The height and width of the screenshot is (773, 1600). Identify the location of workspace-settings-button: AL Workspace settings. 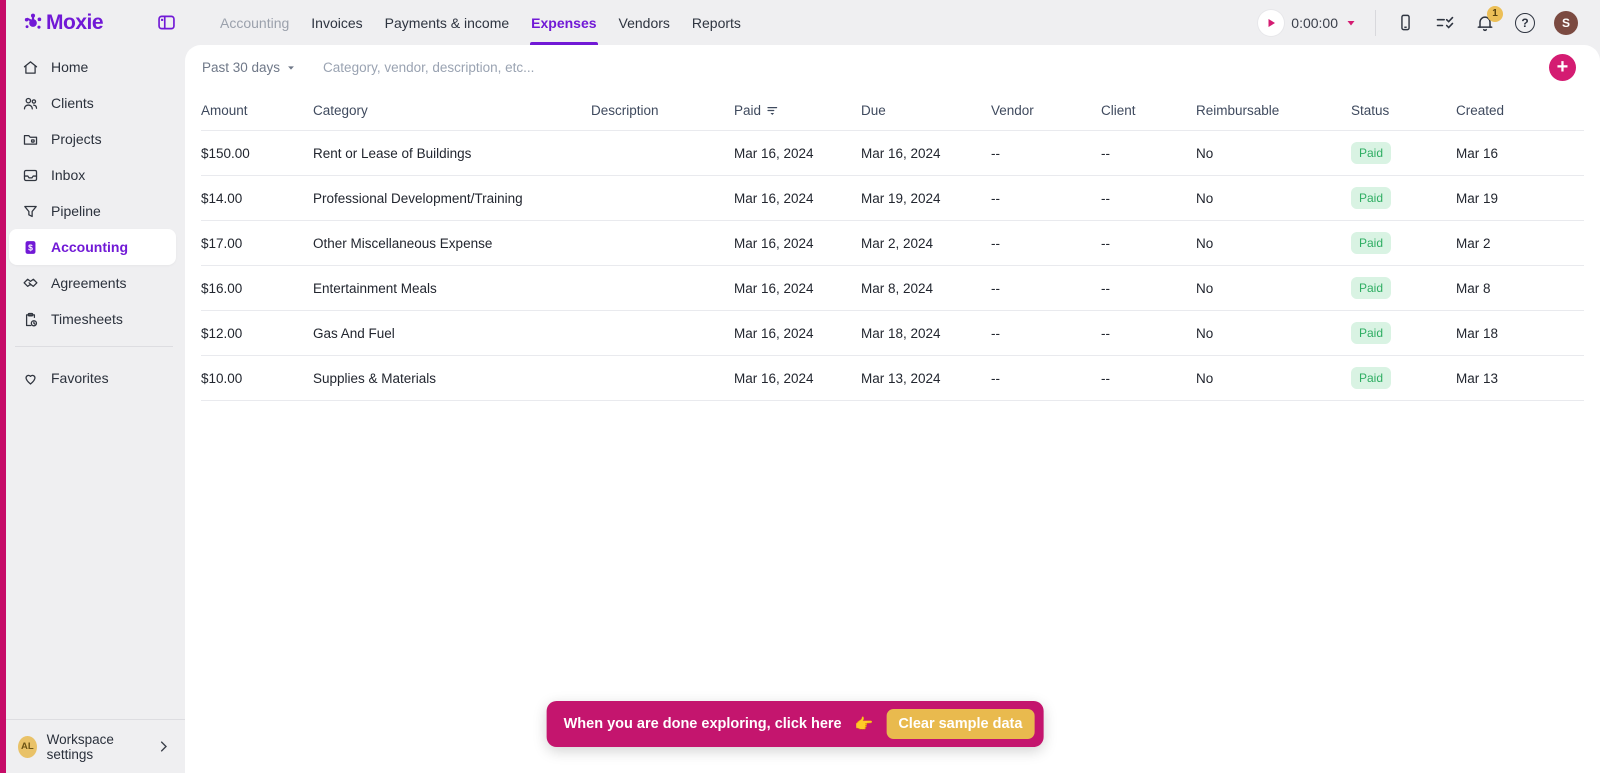
(95, 746).